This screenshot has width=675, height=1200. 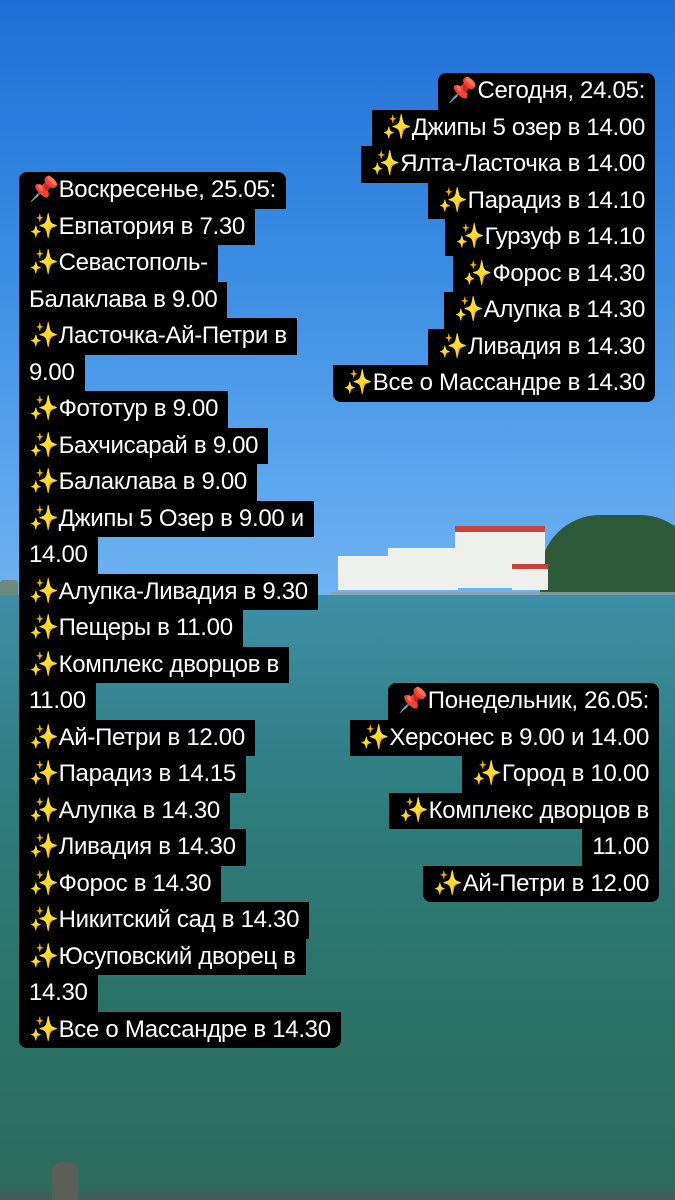 I want to click on schedule-item: ✨Алупка-Ливадия в 9.30, so click(x=168, y=591).